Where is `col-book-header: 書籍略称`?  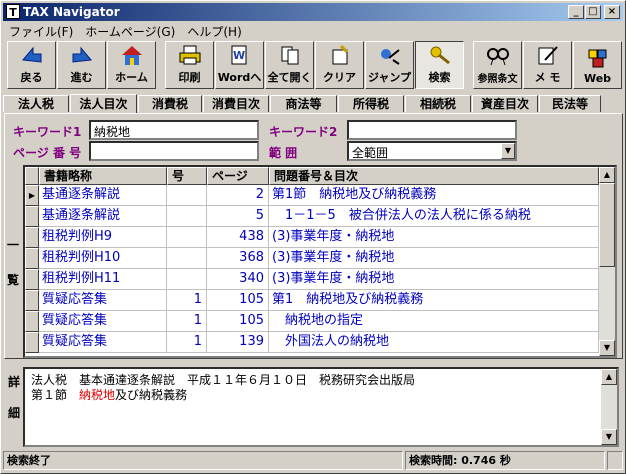
col-book-header: 書籍略称 is located at coordinates (103, 176).